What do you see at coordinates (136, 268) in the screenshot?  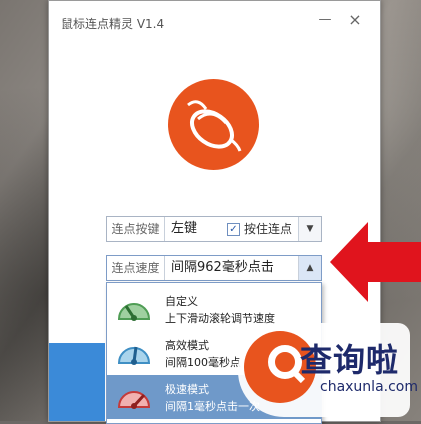 I see `speed-label: 连点速度` at bounding box center [136, 268].